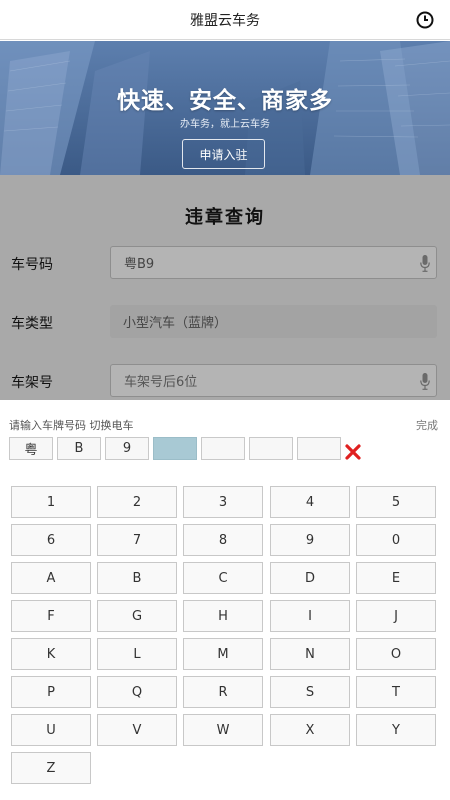  What do you see at coordinates (139, 264) in the screenshot?
I see `plate-value: 粤B9` at bounding box center [139, 264].